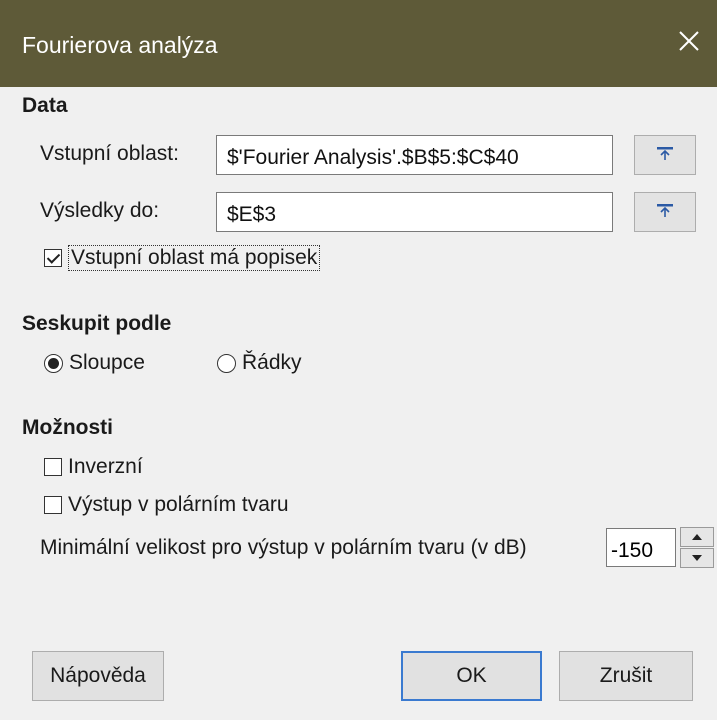 Image resolution: width=717 pixels, height=720 pixels. Describe the element at coordinates (67, 427) in the screenshot. I see `options-section-title: Možnosti` at that location.